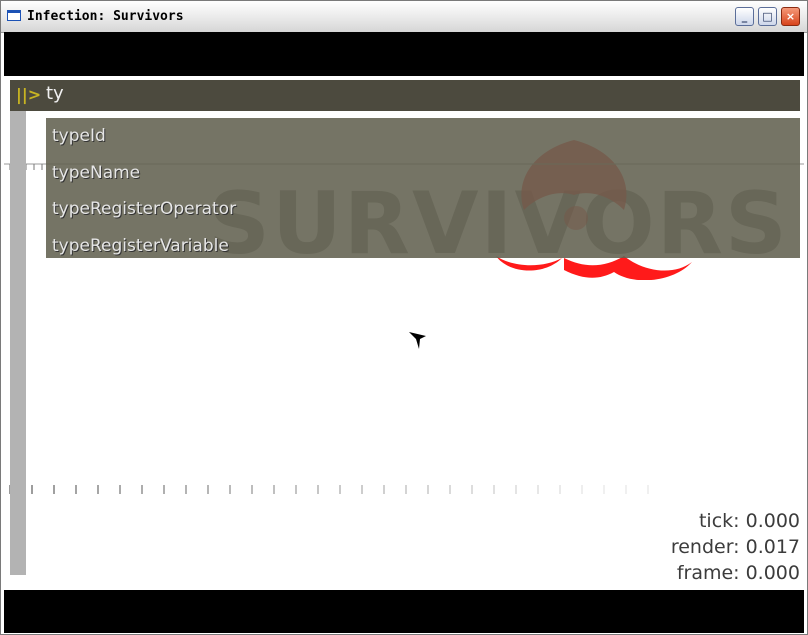 The height and width of the screenshot is (635, 808). I want to click on console-input-bar: ||> ty, so click(405, 95).